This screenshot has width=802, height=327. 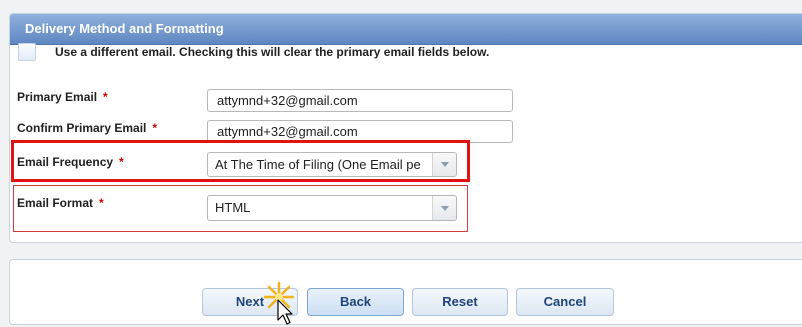 What do you see at coordinates (565, 302) in the screenshot?
I see `cancel-button: Cancel` at bounding box center [565, 302].